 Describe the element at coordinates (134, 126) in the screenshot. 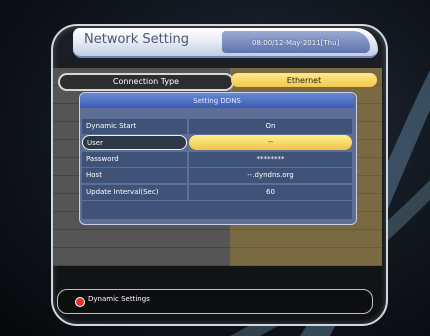

I see `row-label: Dynamic Start` at that location.